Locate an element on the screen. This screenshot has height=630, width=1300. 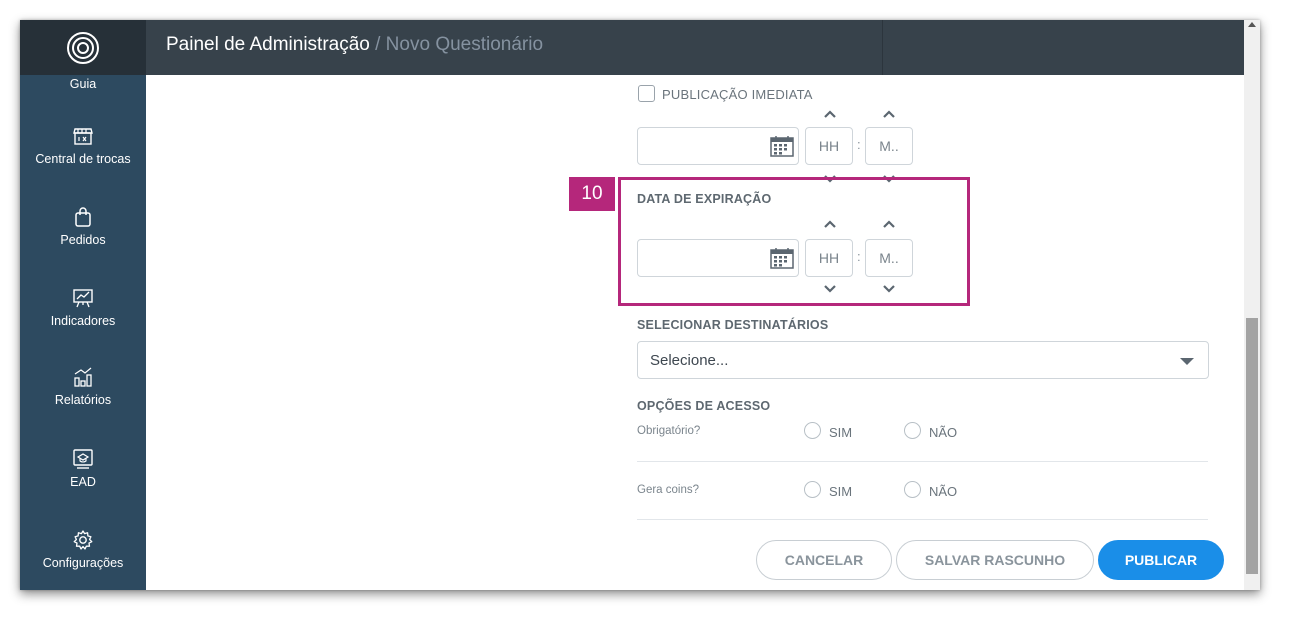
sidebar-item-central-de-trocas: Central de trocas is located at coordinates (83, 145).